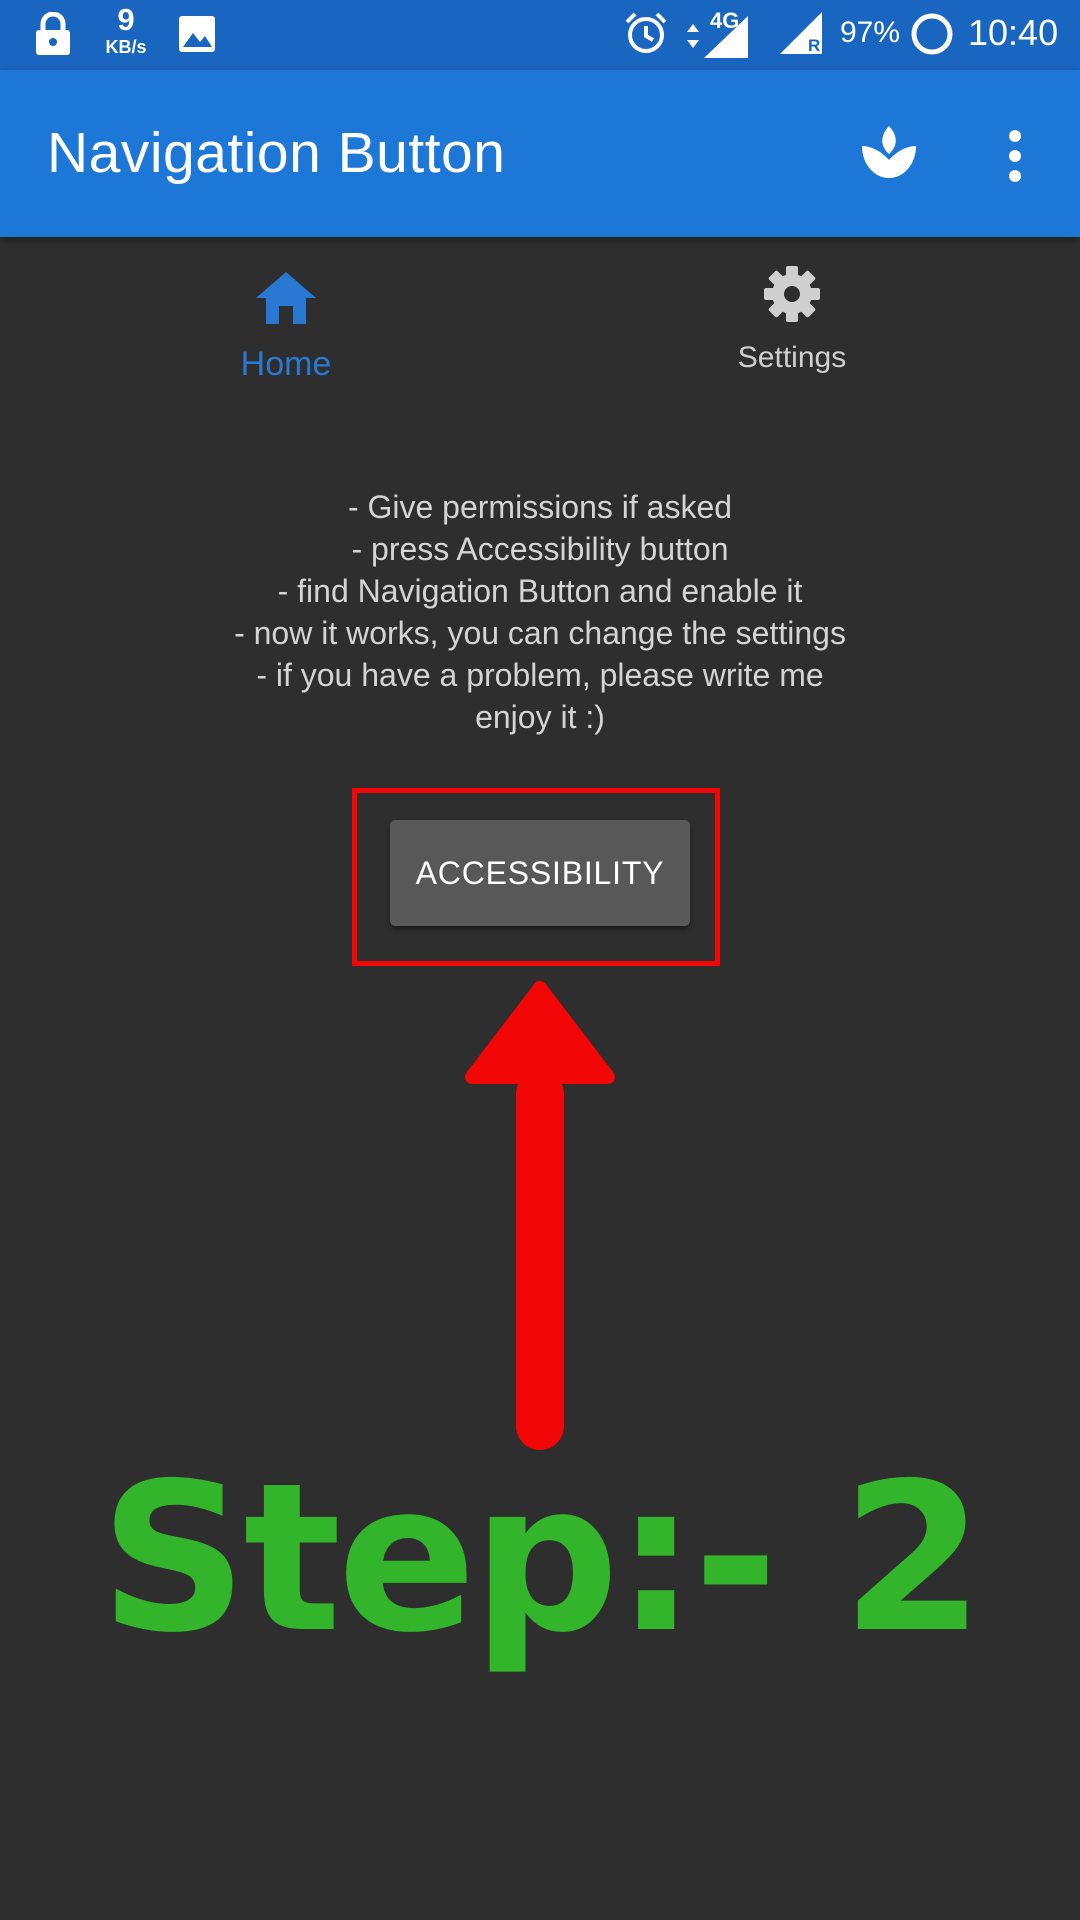 This screenshot has height=1920, width=1080. Describe the element at coordinates (542, 1559) in the screenshot. I see `step-label: Step:- 2` at that location.